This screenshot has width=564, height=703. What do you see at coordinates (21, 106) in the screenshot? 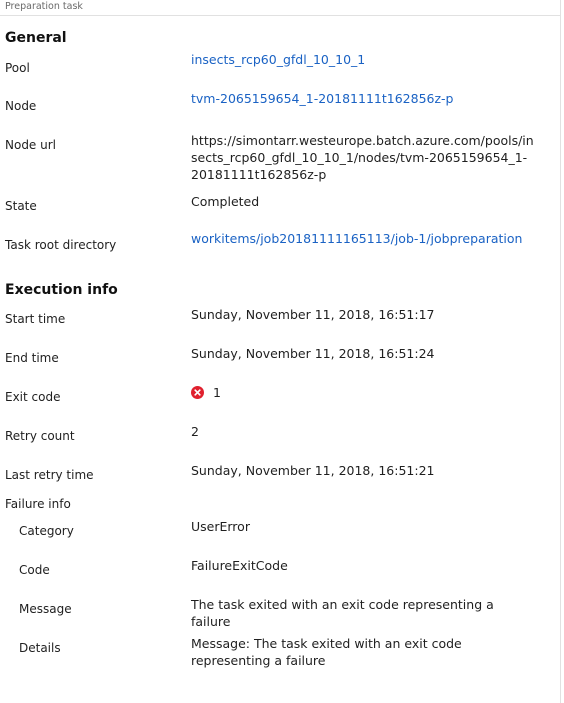
I see `property-label-node: Node` at bounding box center [21, 106].